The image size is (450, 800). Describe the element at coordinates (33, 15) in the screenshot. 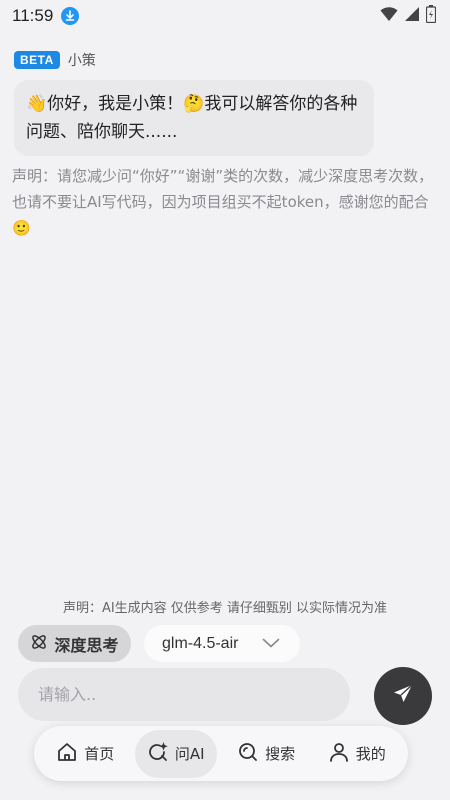

I see `status-time: 11:59` at that location.